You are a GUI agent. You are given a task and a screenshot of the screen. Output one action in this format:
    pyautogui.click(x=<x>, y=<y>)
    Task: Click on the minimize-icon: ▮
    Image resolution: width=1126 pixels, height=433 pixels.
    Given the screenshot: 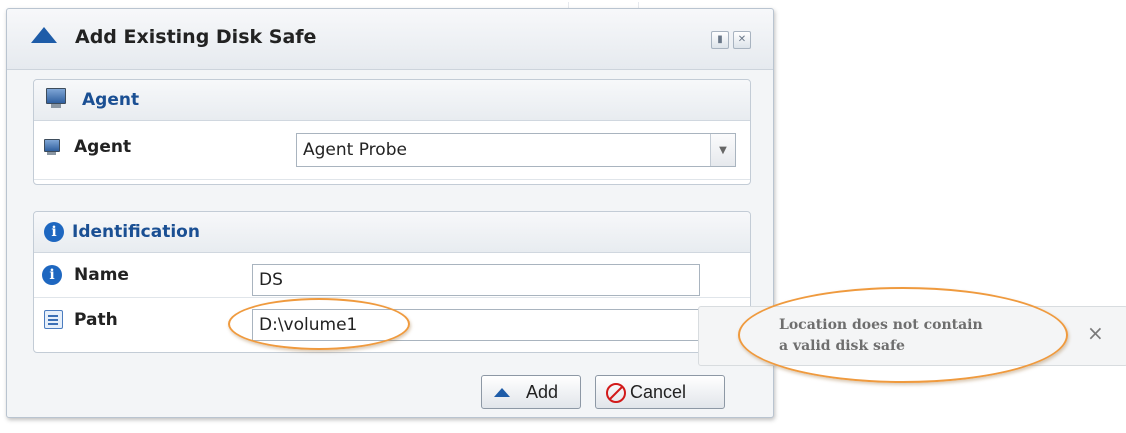 What is the action you would take?
    pyautogui.click(x=720, y=40)
    